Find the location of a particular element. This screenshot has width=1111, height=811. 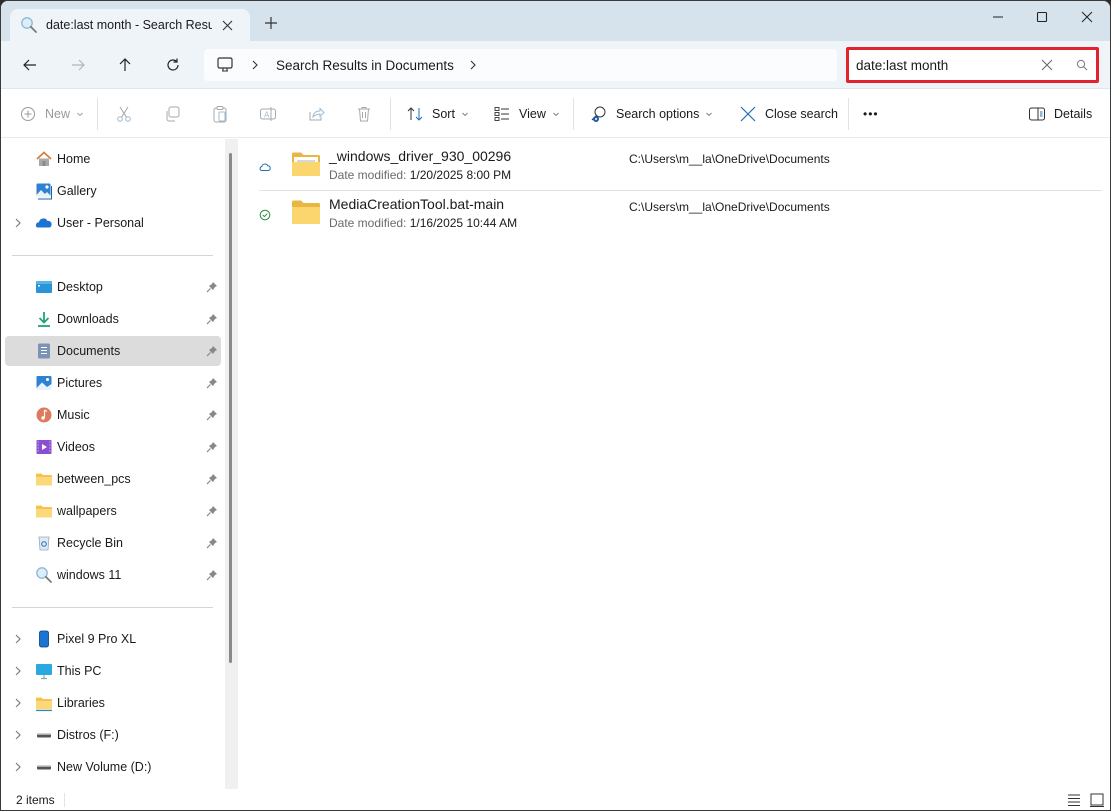

copy-button is located at coordinates (172, 114).